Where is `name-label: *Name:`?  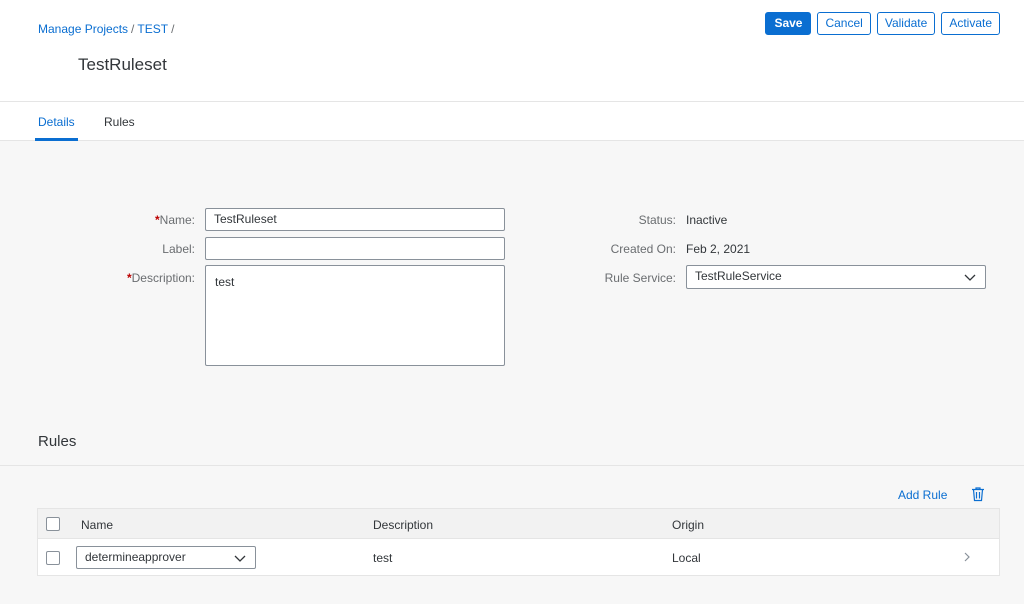 name-label: *Name: is located at coordinates (147, 220).